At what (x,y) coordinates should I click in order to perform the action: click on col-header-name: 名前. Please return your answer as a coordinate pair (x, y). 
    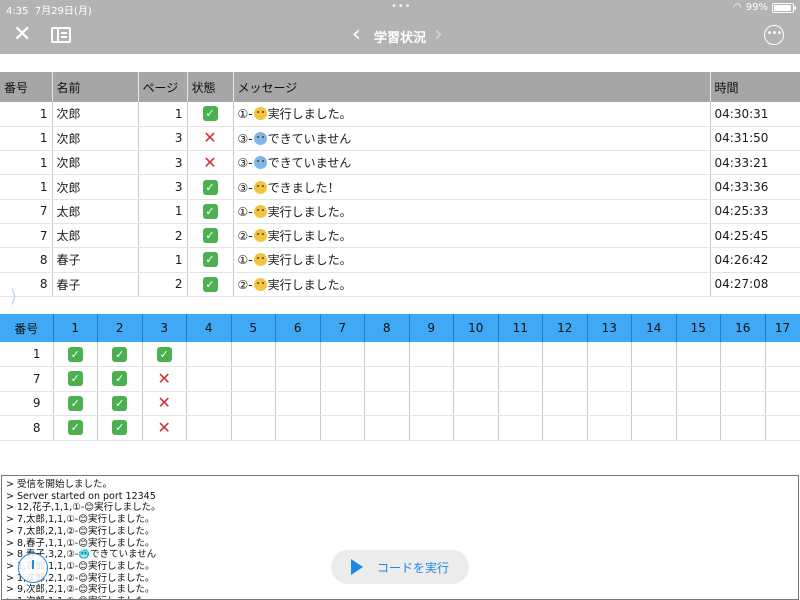
    Looking at the image, I should click on (95, 87).